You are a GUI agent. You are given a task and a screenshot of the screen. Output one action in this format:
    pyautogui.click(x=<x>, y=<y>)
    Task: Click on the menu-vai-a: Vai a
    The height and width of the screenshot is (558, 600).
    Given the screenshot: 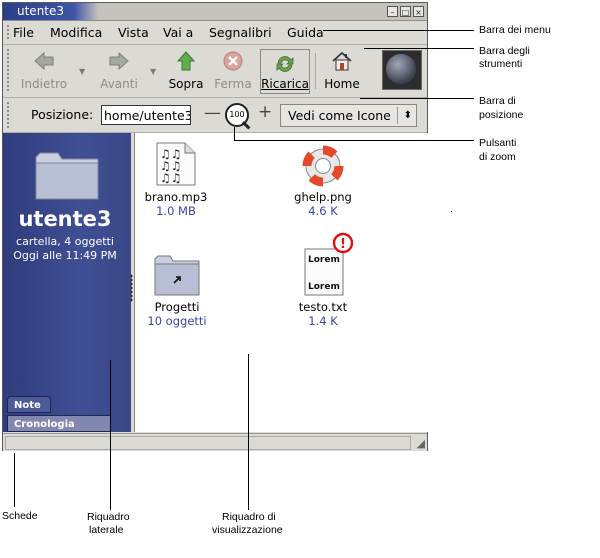 What is the action you would take?
    pyautogui.click(x=178, y=32)
    